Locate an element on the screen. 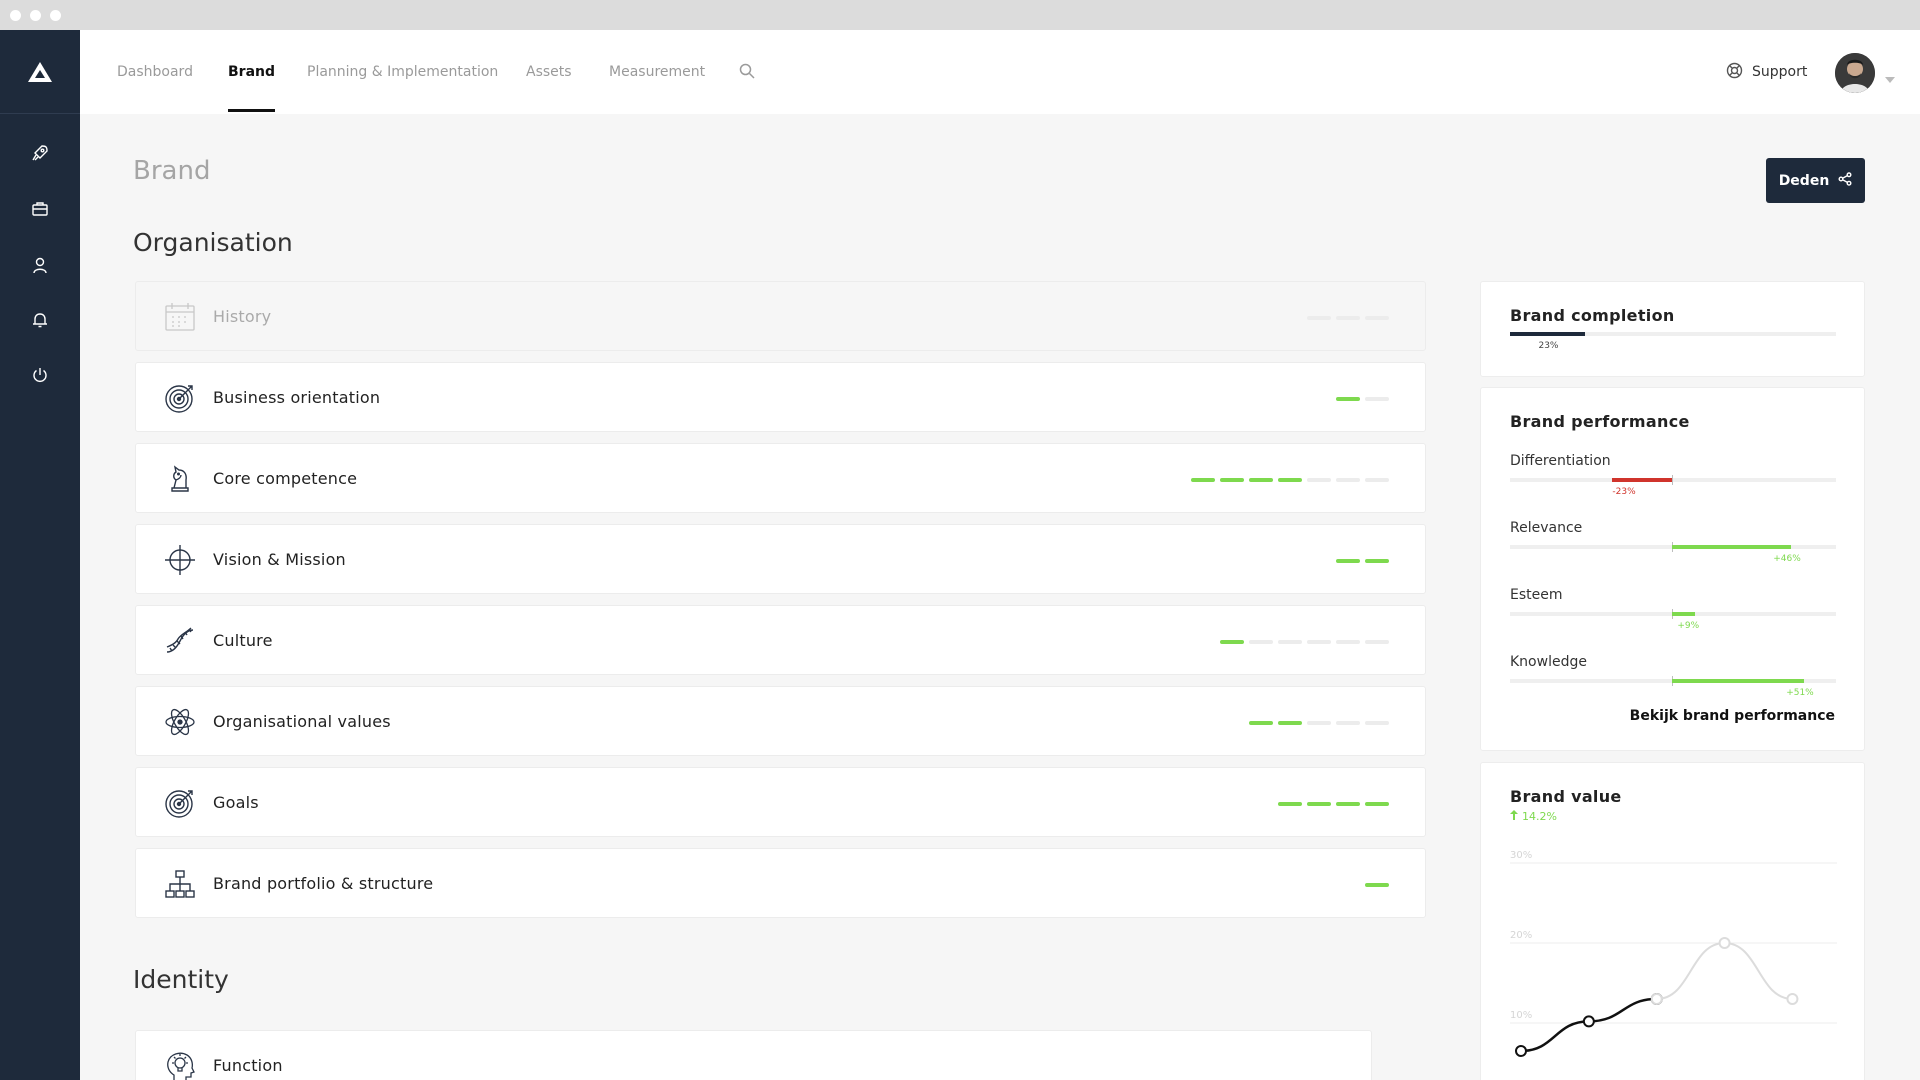  list-item-brand-portfolio-structure: Brand portfolio & structure is located at coordinates (780, 883).